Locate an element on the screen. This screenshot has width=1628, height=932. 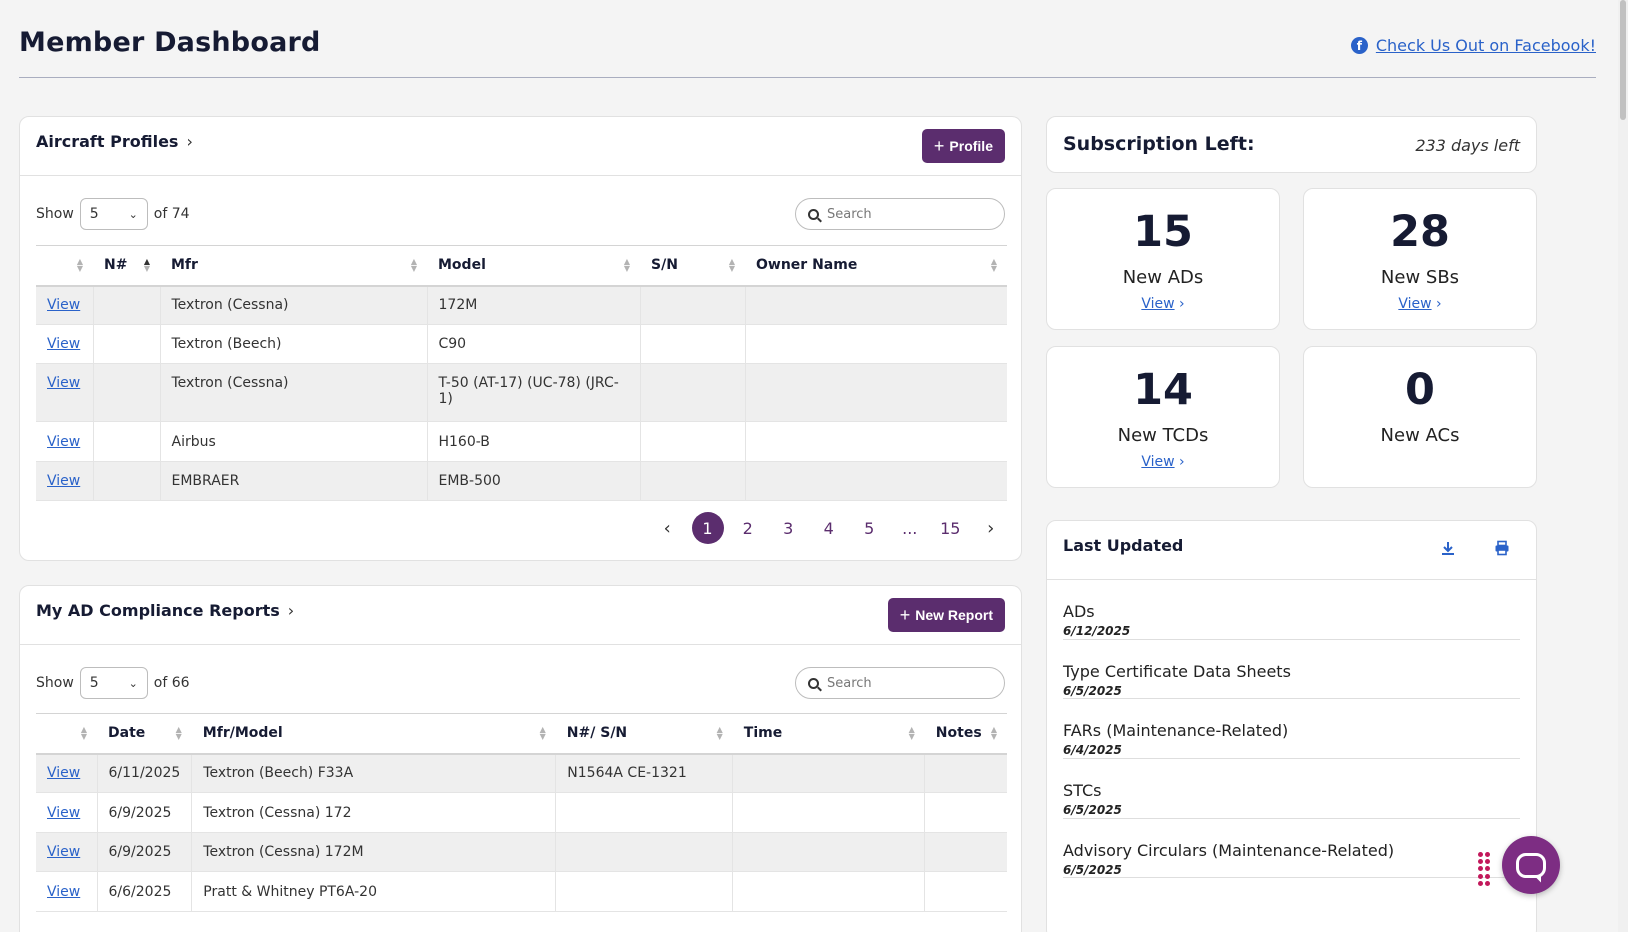
reports-search is located at coordinates (900, 683).